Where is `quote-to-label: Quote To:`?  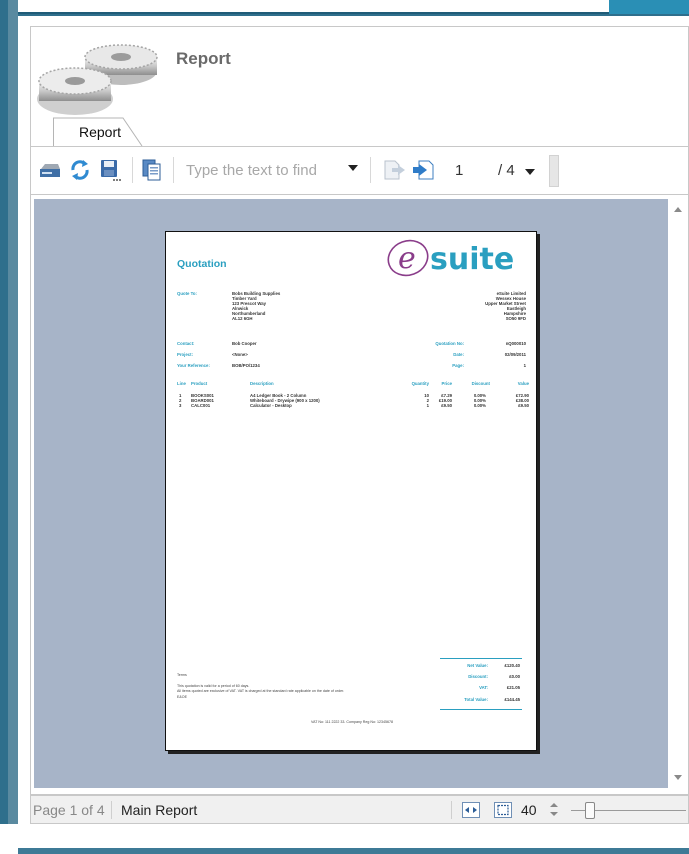 quote-to-label: Quote To: is located at coordinates (187, 293).